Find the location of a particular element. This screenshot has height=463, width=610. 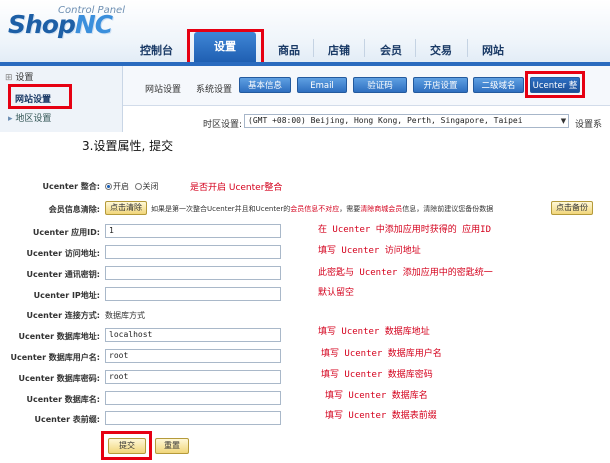

app-id-input: 1 is located at coordinates (193, 231).